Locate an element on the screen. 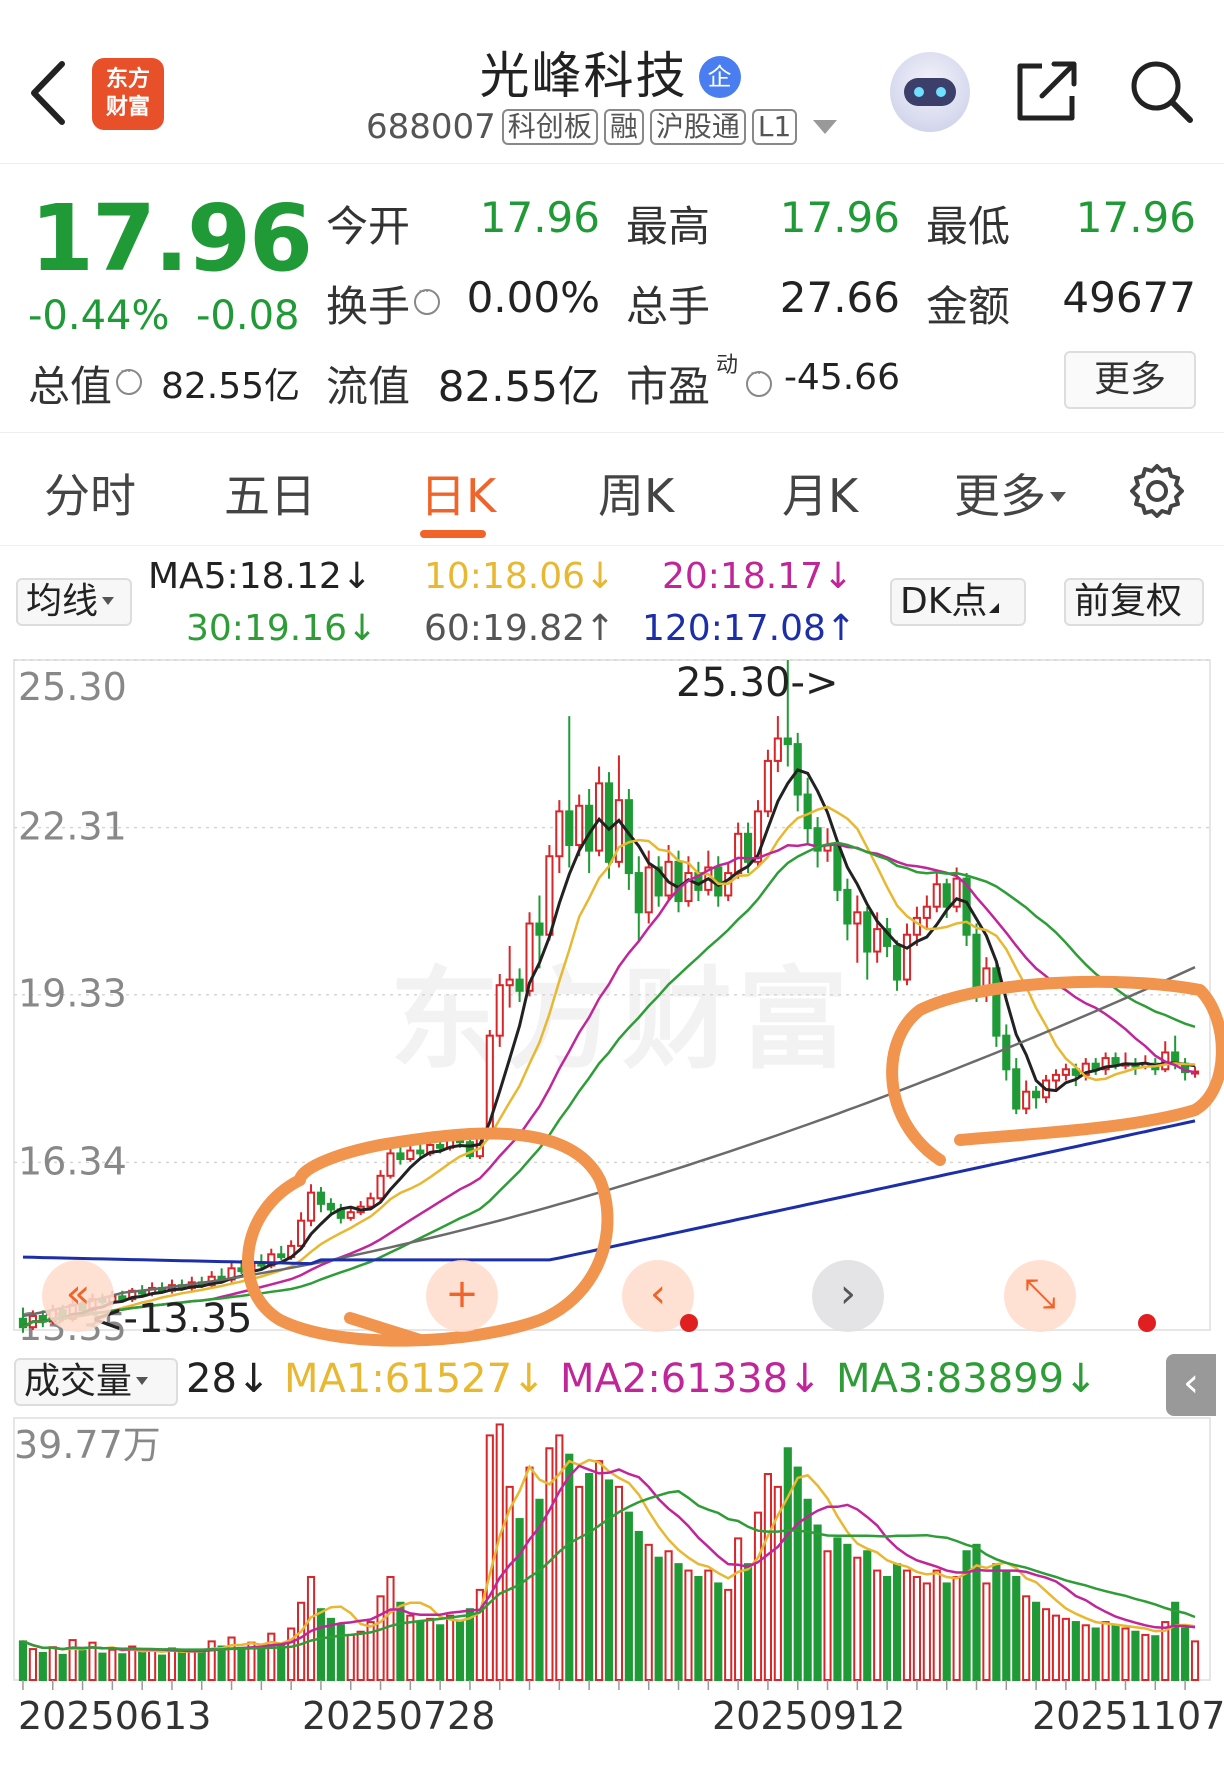 The image size is (1224, 1784). expand-icon: ⤡ is located at coordinates (1040, 1296).